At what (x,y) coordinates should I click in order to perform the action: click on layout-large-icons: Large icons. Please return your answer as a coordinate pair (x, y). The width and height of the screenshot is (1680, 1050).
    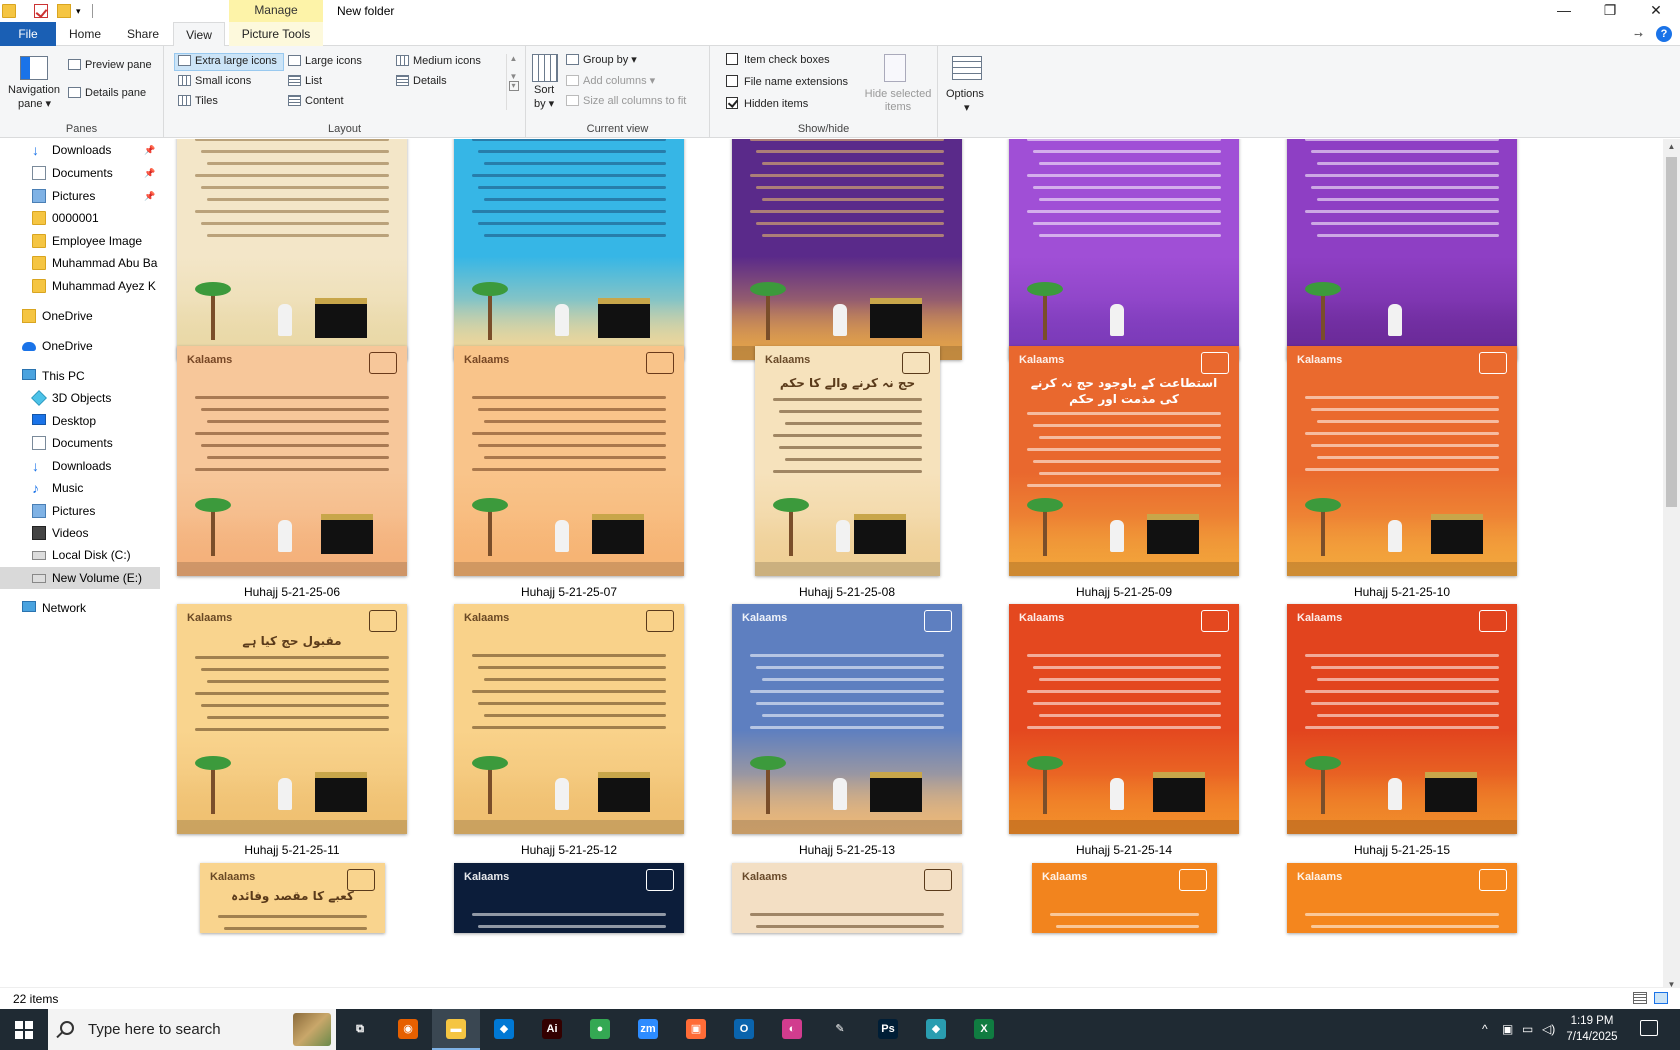
    Looking at the image, I should click on (325, 61).